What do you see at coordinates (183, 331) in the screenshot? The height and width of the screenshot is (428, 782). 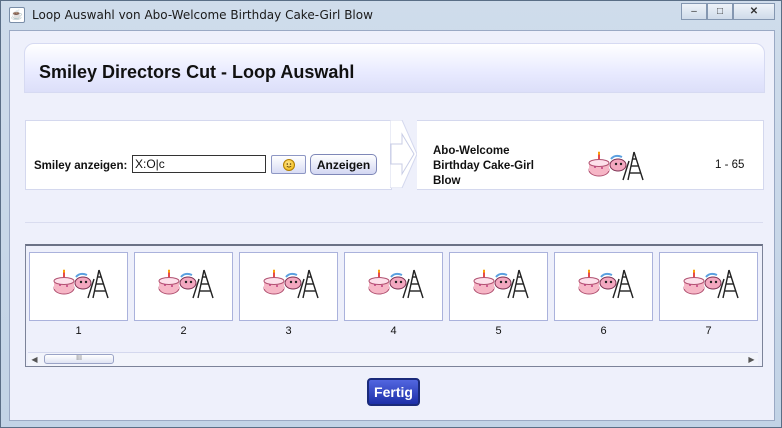 I see `frame-number: 2` at bounding box center [183, 331].